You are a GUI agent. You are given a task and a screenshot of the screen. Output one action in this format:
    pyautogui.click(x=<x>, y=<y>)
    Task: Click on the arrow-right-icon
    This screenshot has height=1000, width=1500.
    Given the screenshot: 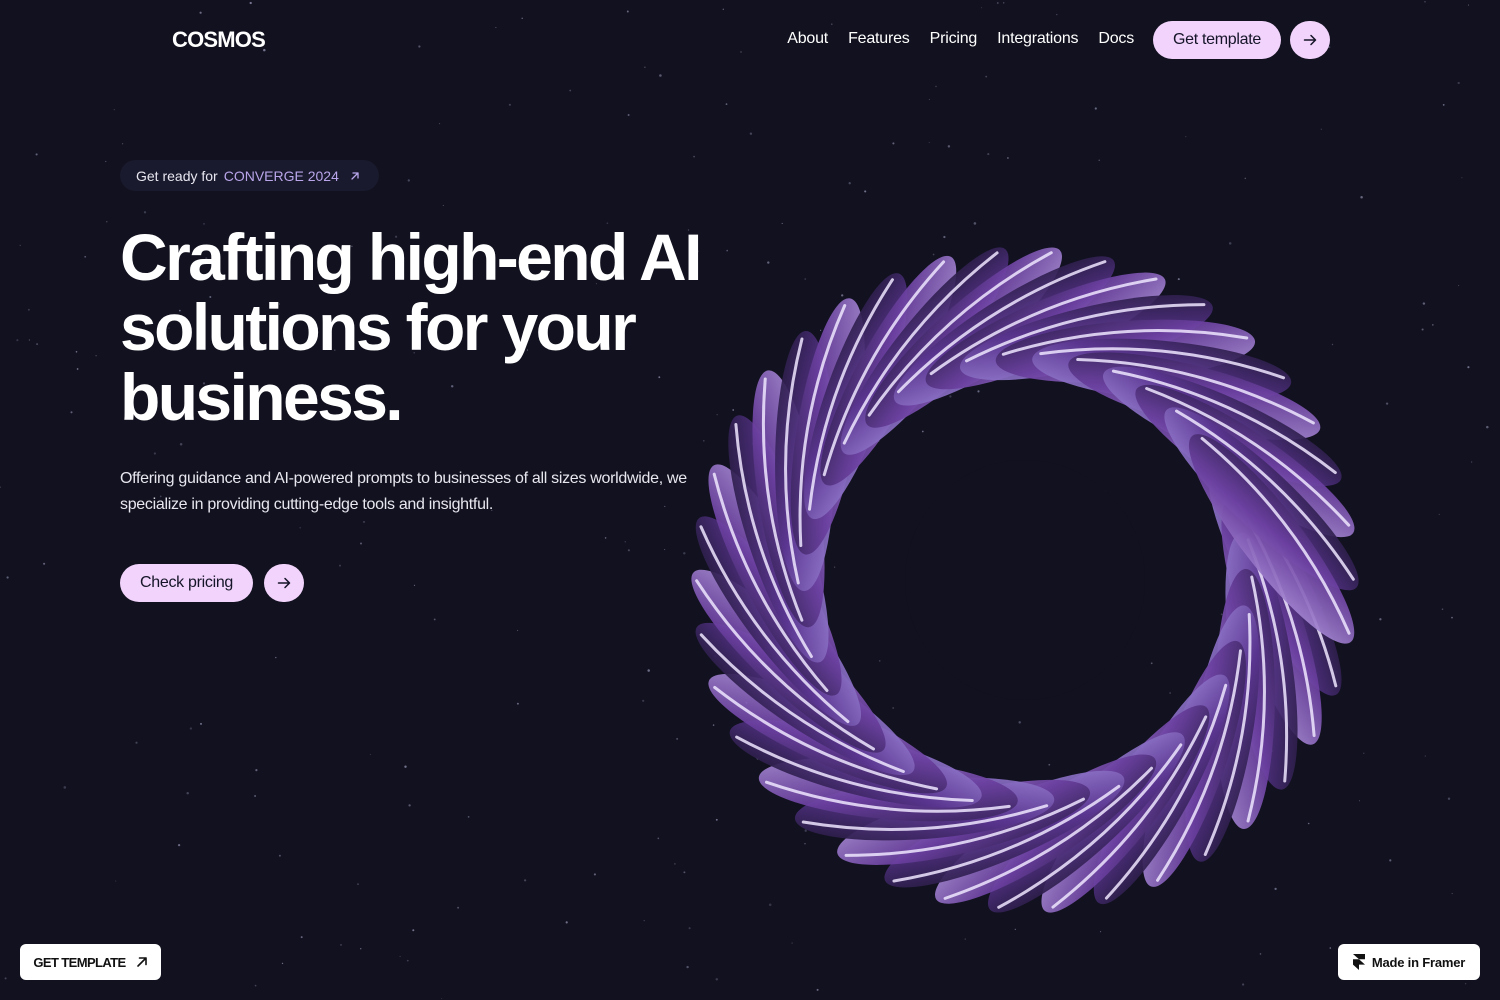 What is the action you would take?
    pyautogui.click(x=284, y=583)
    